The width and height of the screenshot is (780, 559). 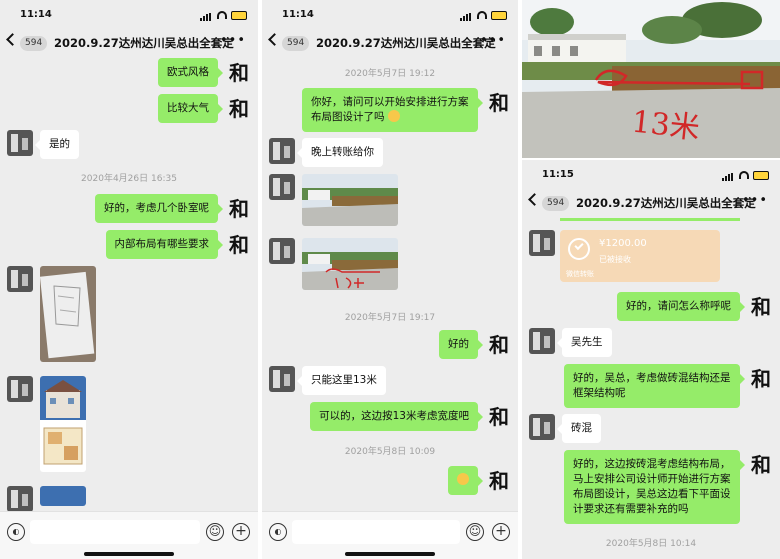 What do you see at coordinates (558, 174) in the screenshot?
I see `status-time: 11:15` at bounding box center [558, 174].